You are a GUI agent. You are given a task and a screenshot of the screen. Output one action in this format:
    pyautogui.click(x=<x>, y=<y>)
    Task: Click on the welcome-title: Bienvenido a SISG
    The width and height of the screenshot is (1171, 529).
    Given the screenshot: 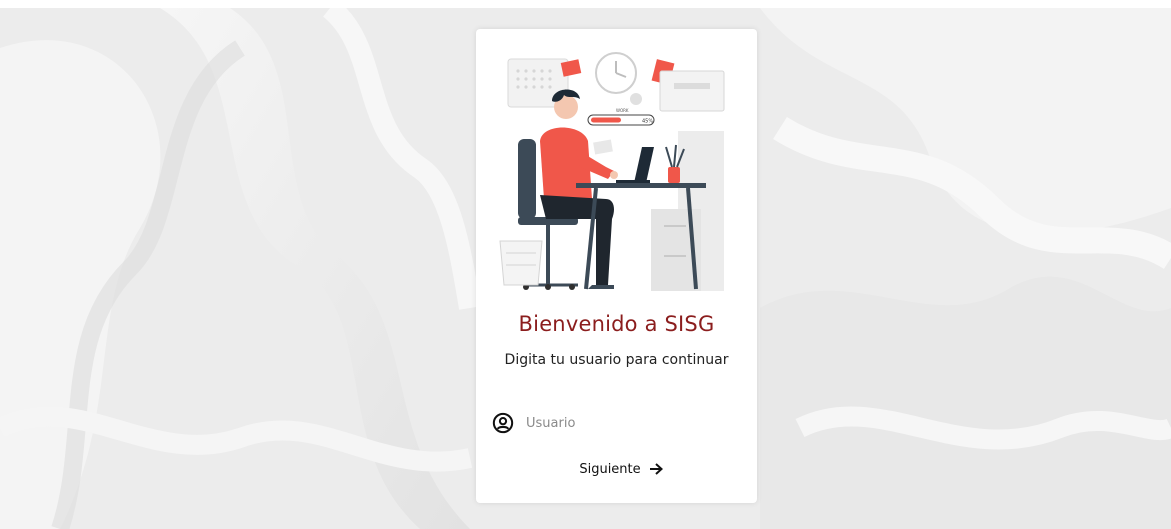 What is the action you would take?
    pyautogui.click(x=616, y=324)
    